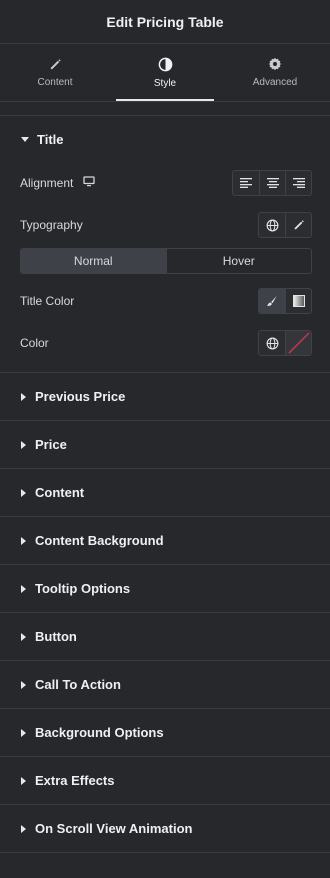  What do you see at coordinates (56, 636) in the screenshot?
I see `section-label: Button` at bounding box center [56, 636].